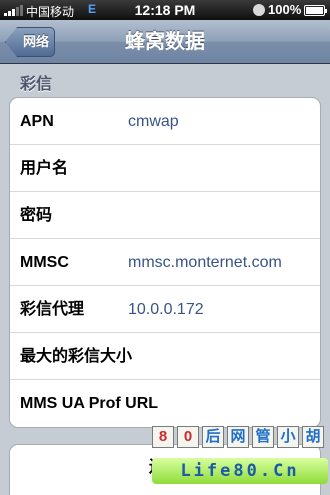  I want to click on row-label: 彩信代理, so click(52, 309).